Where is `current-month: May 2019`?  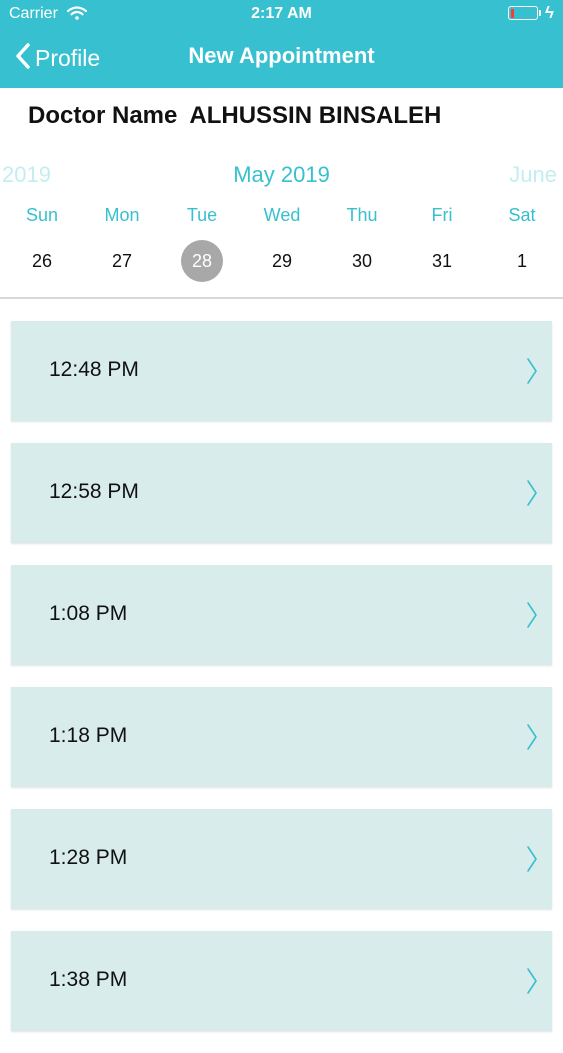 current-month: May 2019 is located at coordinates (281, 174).